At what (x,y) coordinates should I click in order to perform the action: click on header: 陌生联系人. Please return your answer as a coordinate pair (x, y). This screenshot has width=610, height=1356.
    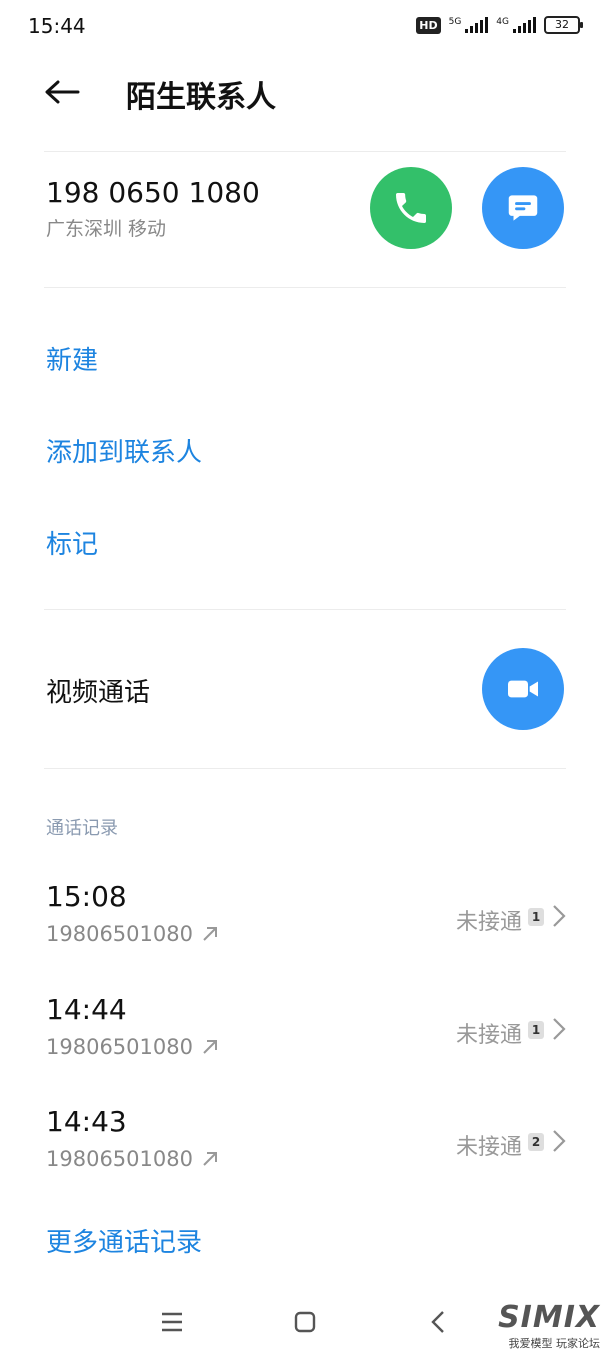
    Looking at the image, I should click on (305, 92).